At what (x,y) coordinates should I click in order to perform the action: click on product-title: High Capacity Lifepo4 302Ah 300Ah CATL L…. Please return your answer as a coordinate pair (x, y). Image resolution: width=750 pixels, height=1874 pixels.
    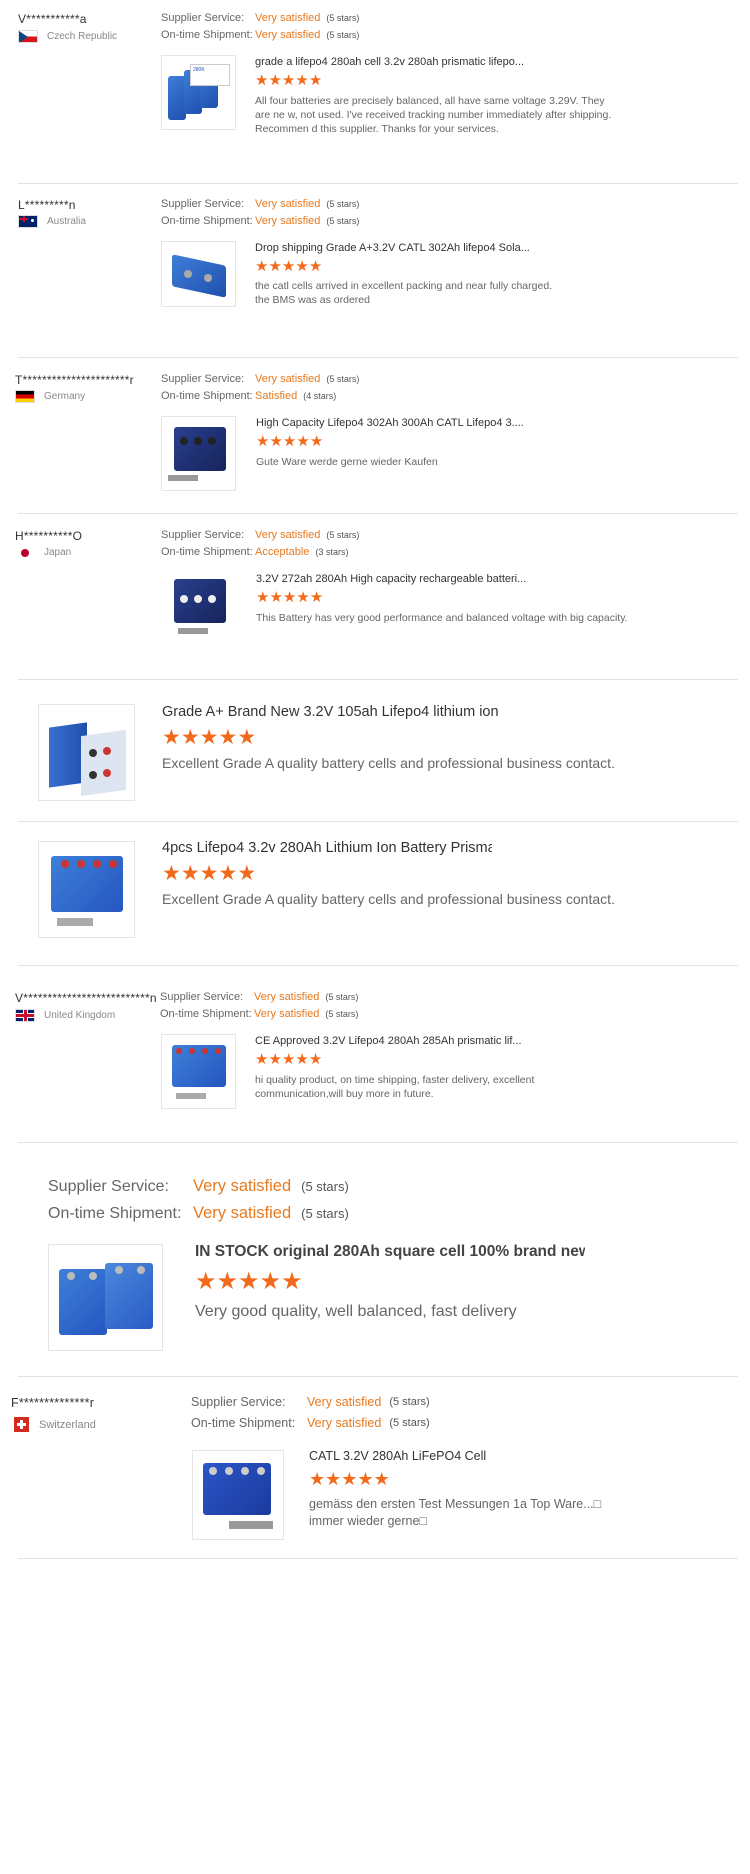
    Looking at the image, I should click on (406, 423).